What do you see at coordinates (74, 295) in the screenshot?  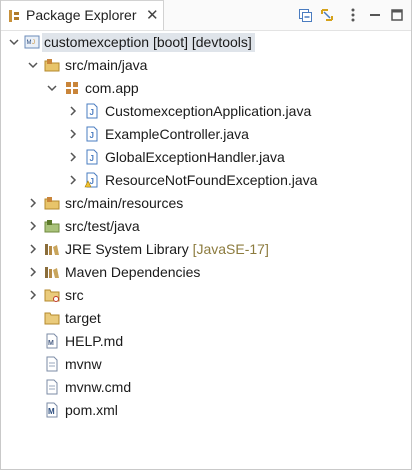 I see `tree-label: src` at bounding box center [74, 295].